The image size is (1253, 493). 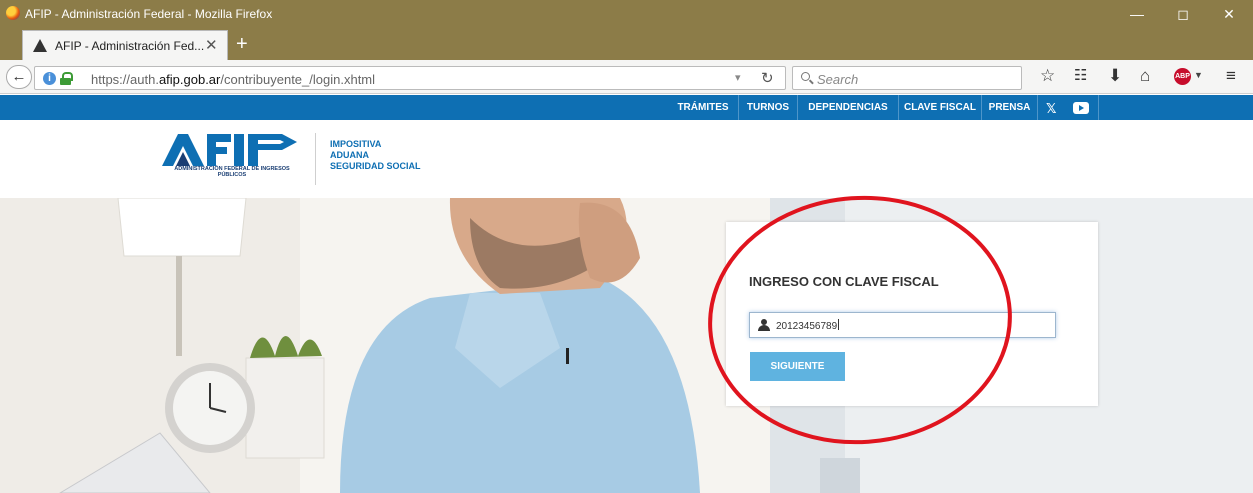 What do you see at coordinates (907, 78) in the screenshot?
I see `search-bar: Search` at bounding box center [907, 78].